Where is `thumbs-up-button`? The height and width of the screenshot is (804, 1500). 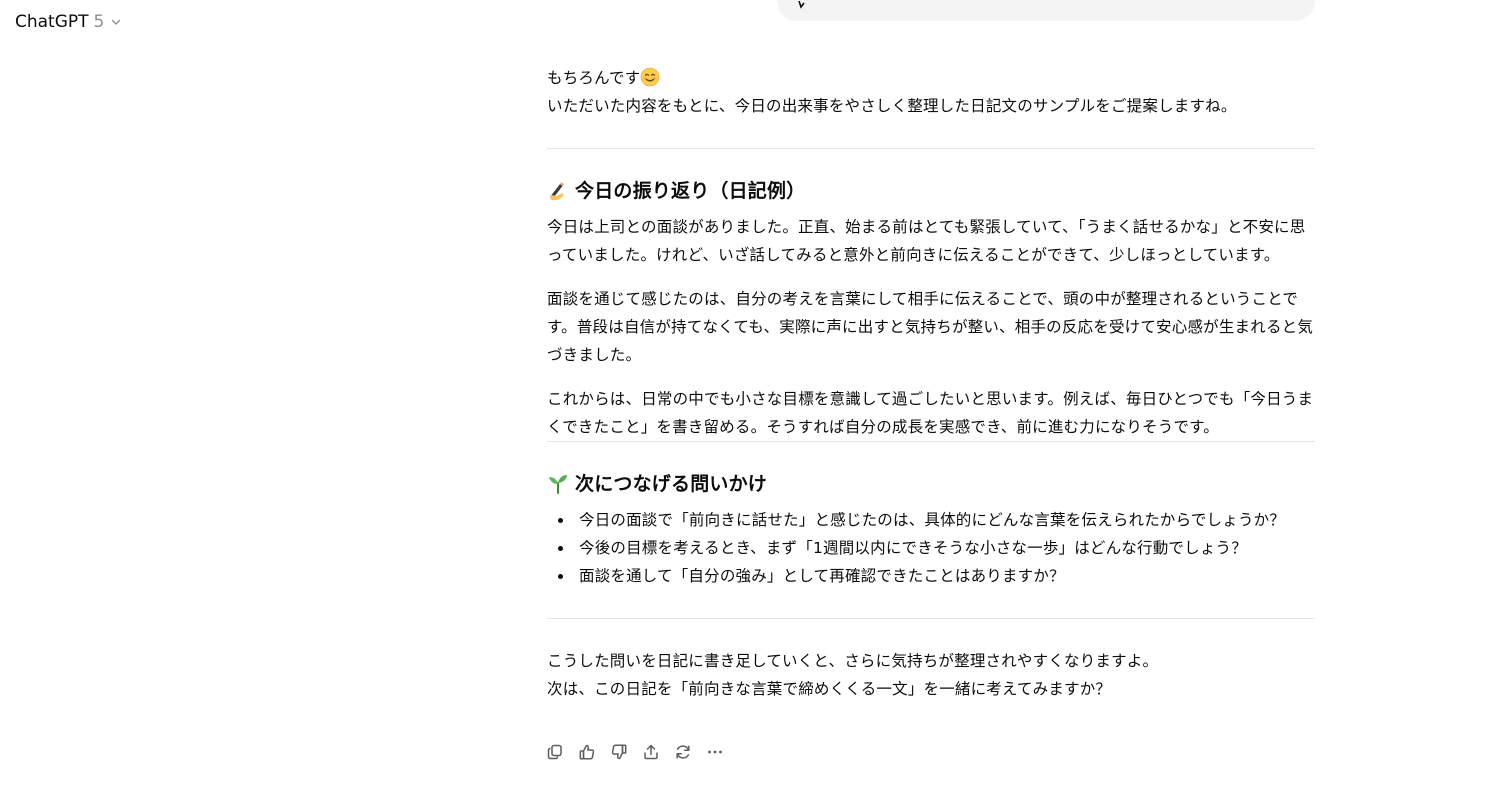 thumbs-up-button is located at coordinates (587, 752).